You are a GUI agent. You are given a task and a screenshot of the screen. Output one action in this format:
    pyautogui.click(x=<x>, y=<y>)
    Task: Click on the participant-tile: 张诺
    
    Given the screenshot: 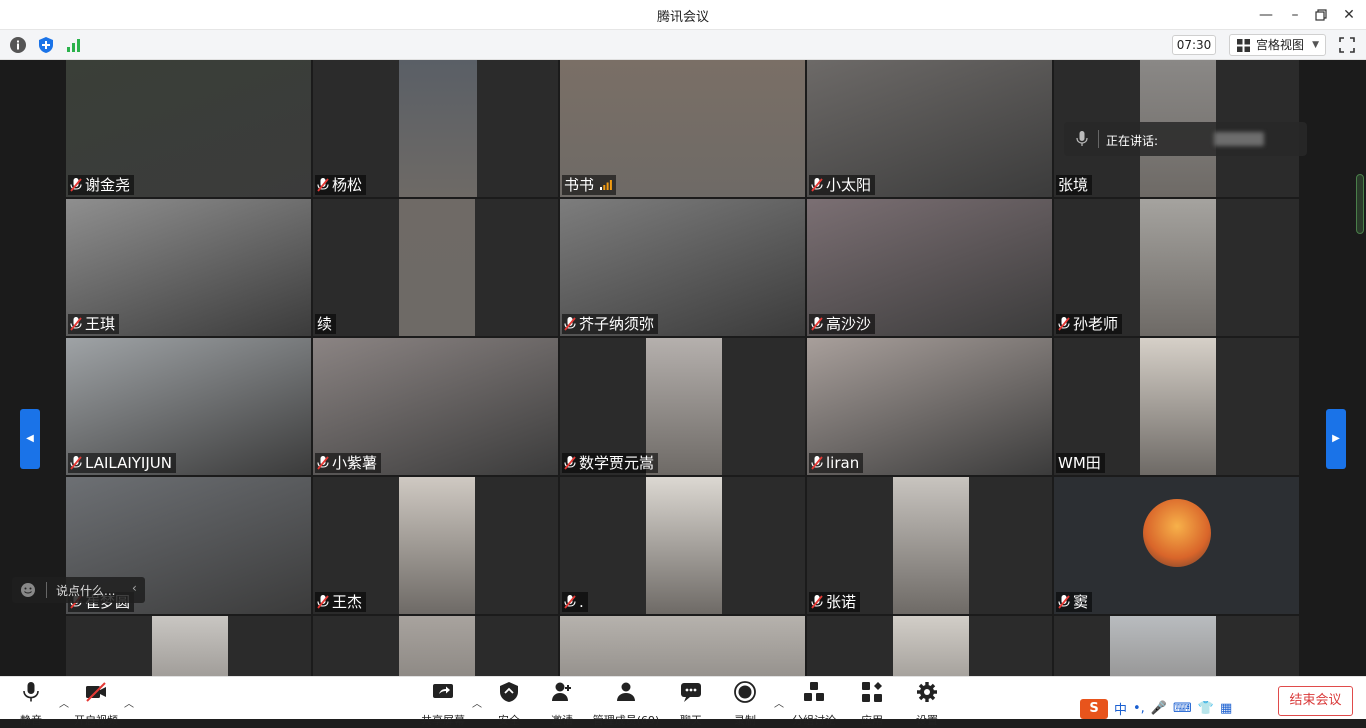 What is the action you would take?
    pyautogui.click(x=929, y=545)
    